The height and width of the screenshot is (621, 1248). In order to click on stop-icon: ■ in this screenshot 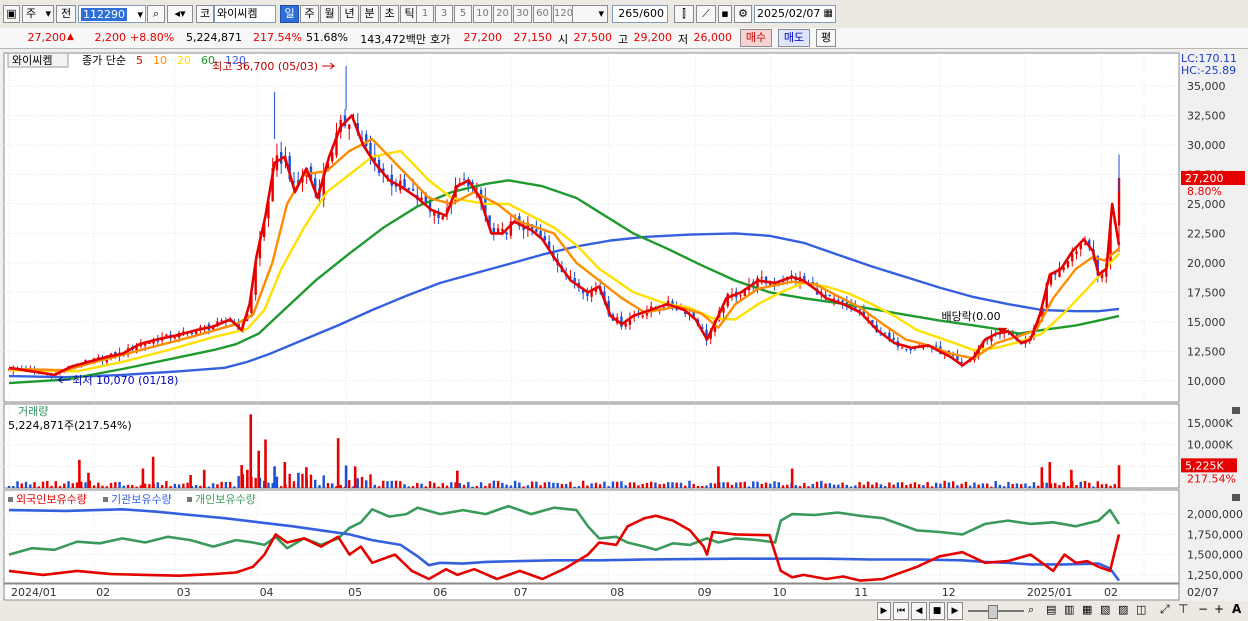, I will do `click(937, 611)`.